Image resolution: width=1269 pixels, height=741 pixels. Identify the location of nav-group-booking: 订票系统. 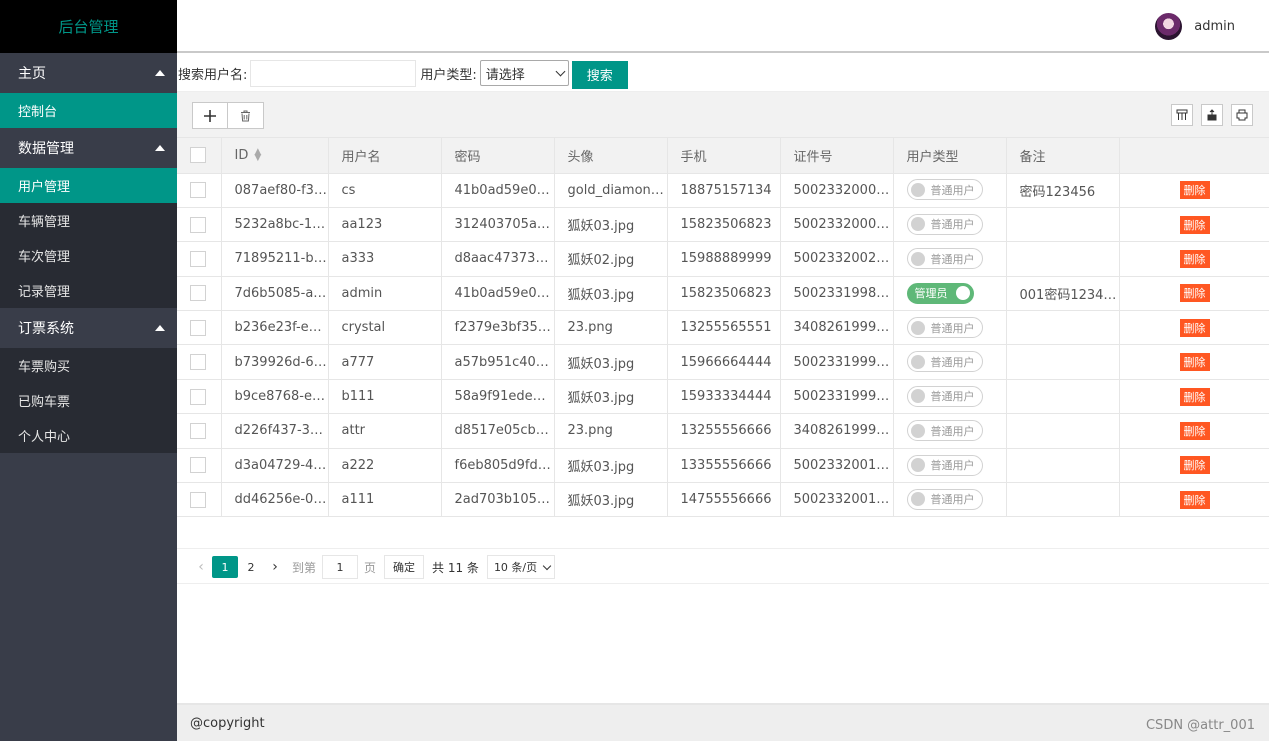
(88, 328).